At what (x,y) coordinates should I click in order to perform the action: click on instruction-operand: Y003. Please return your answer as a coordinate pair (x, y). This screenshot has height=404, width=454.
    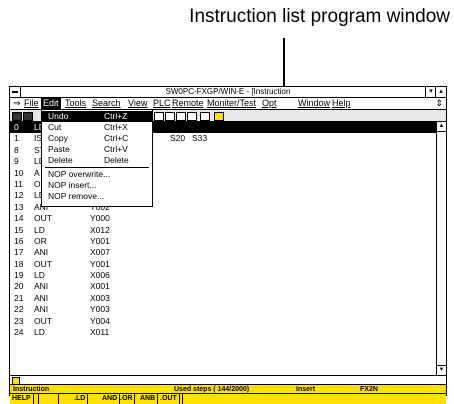
    Looking at the image, I should click on (100, 309).